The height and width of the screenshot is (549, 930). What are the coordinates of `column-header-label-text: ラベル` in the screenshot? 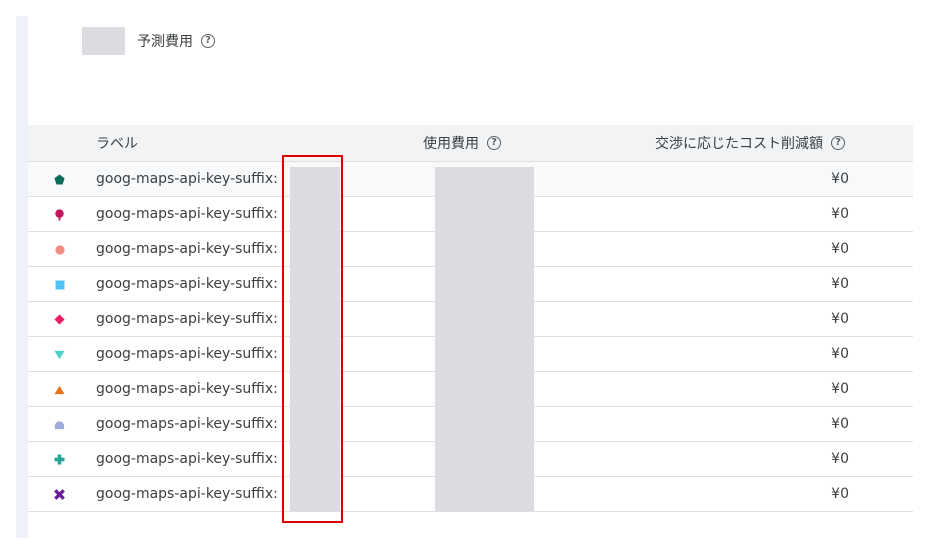 It's located at (117, 144).